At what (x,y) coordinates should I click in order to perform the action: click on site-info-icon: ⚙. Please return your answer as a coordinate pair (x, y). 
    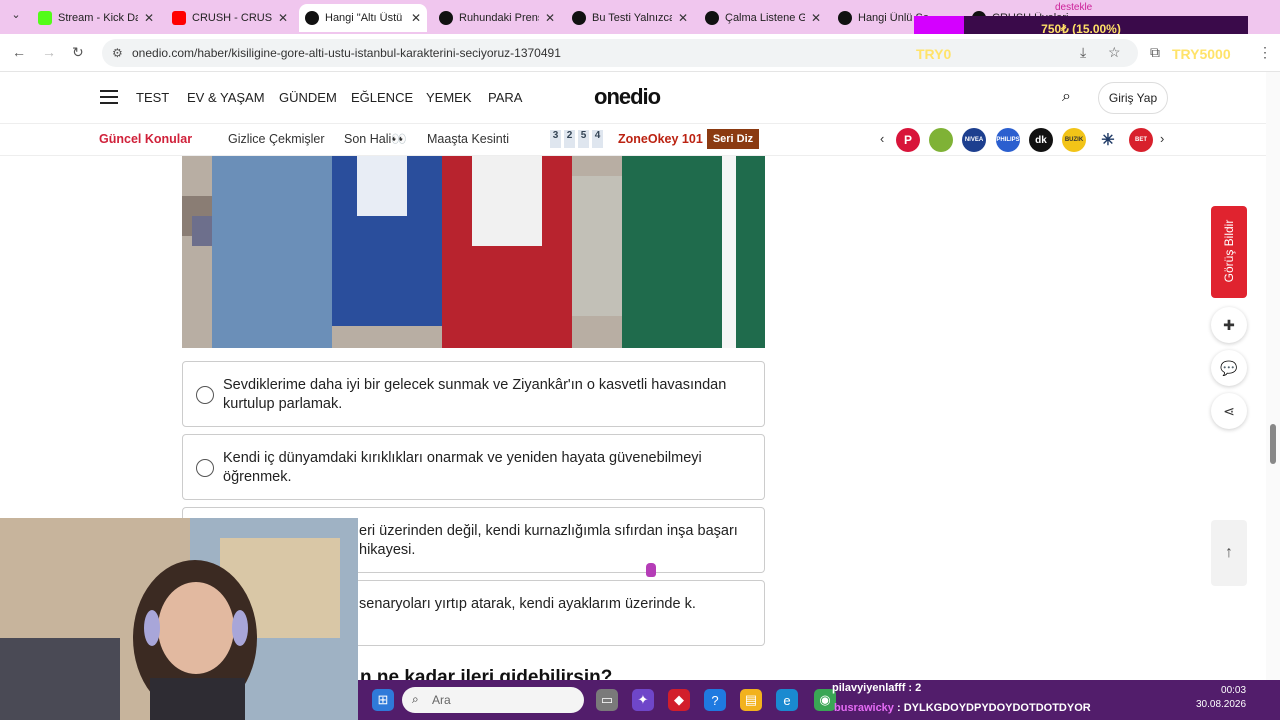
    Looking at the image, I should click on (117, 53).